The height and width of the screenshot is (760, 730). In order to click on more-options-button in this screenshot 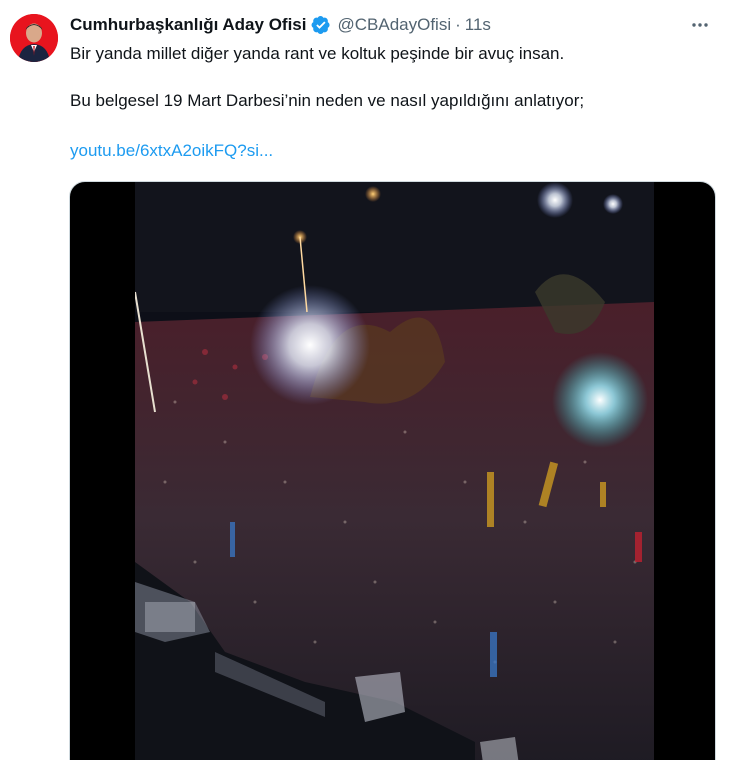, I will do `click(700, 25)`.